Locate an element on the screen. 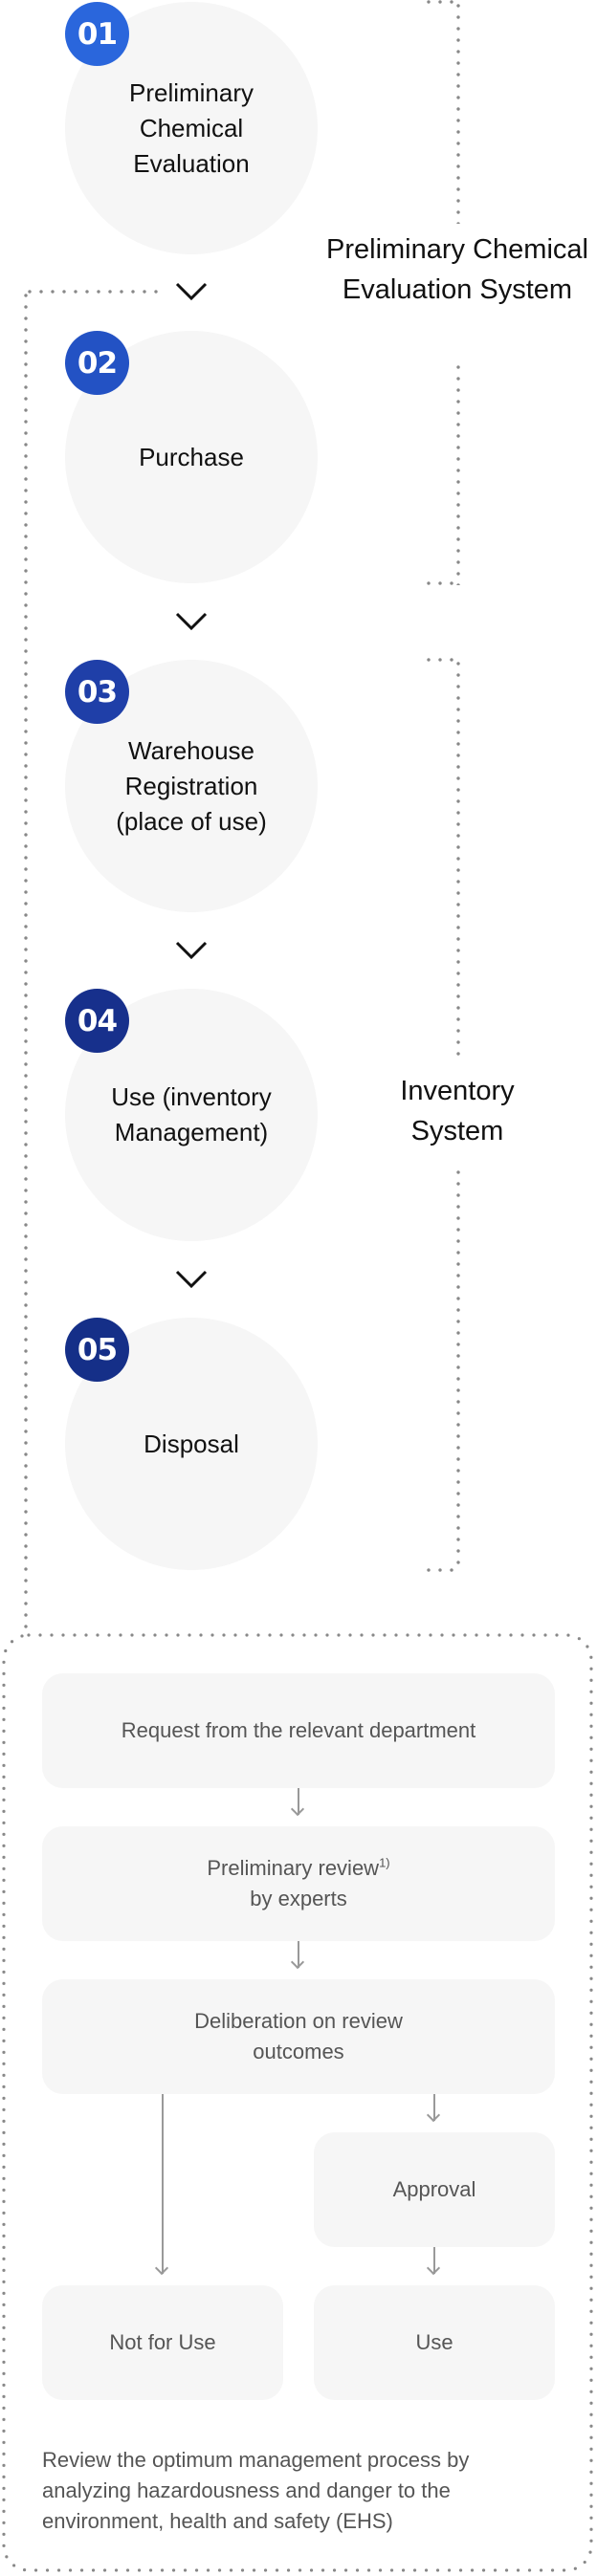 This screenshot has height=2576, width=597. step-circle: Disposal 05 is located at coordinates (192, 1444).